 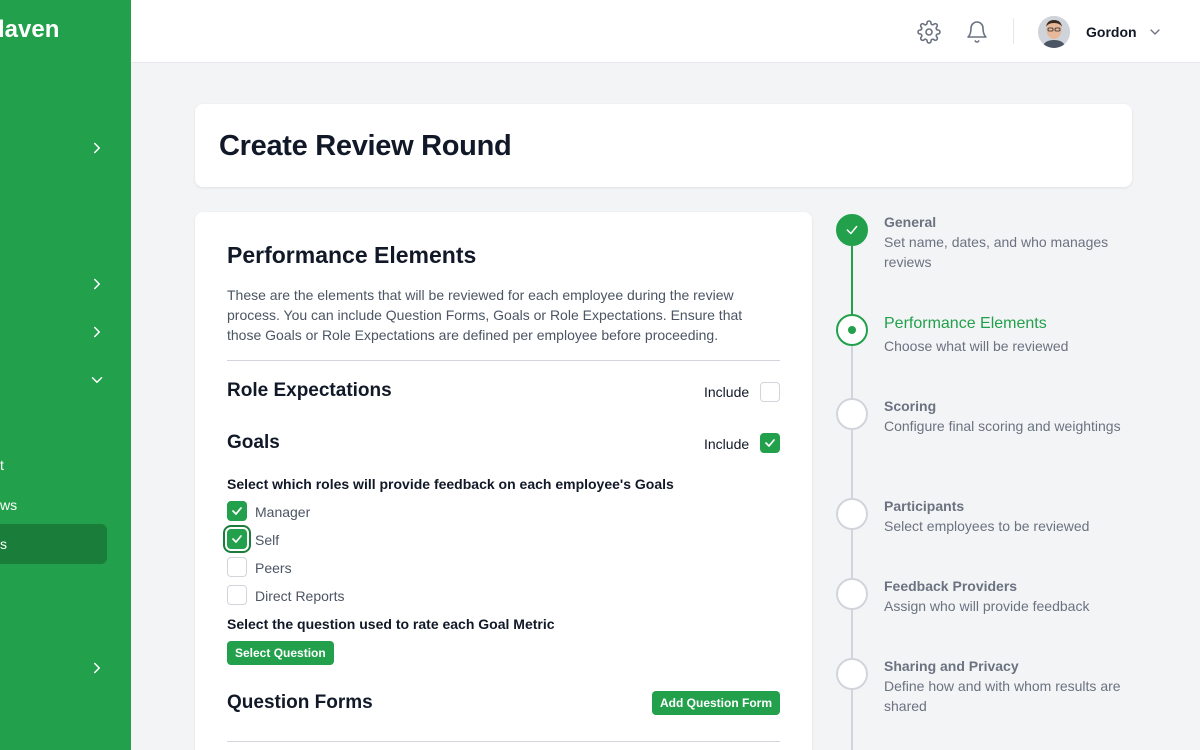 I want to click on step-description: Assign who will provide feedback, so click(x=987, y=606).